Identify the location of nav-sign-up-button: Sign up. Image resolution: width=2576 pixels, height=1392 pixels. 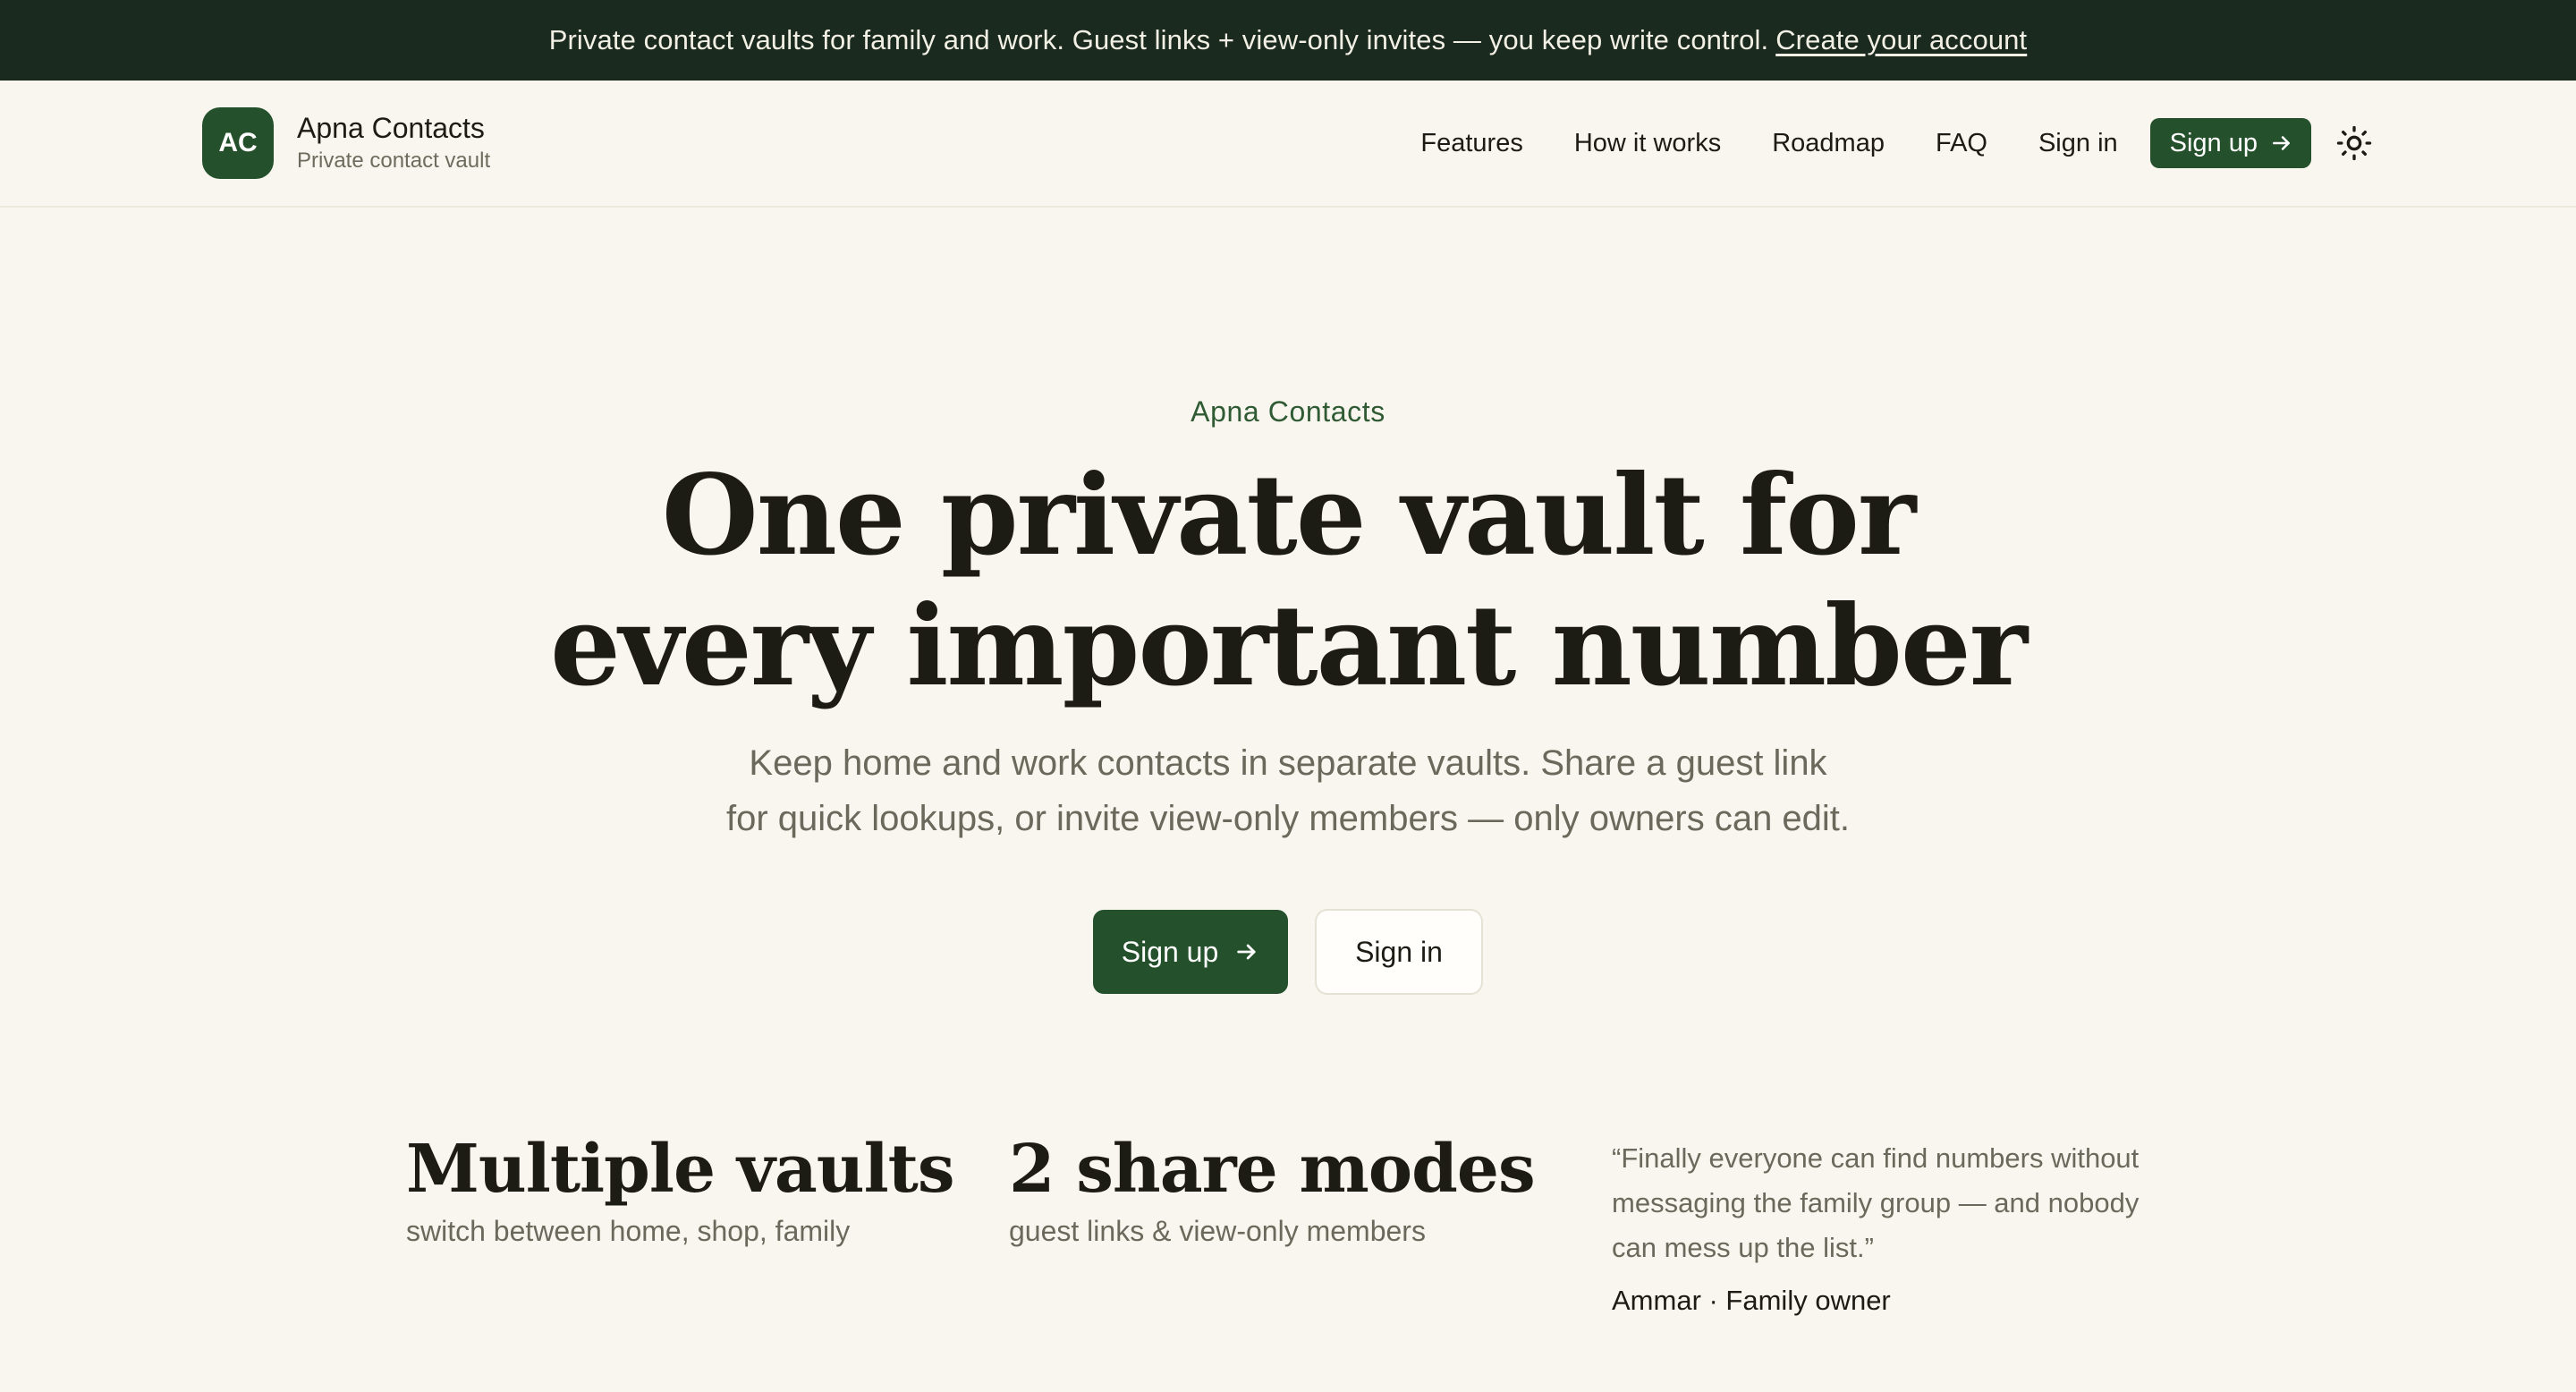
(2230, 143).